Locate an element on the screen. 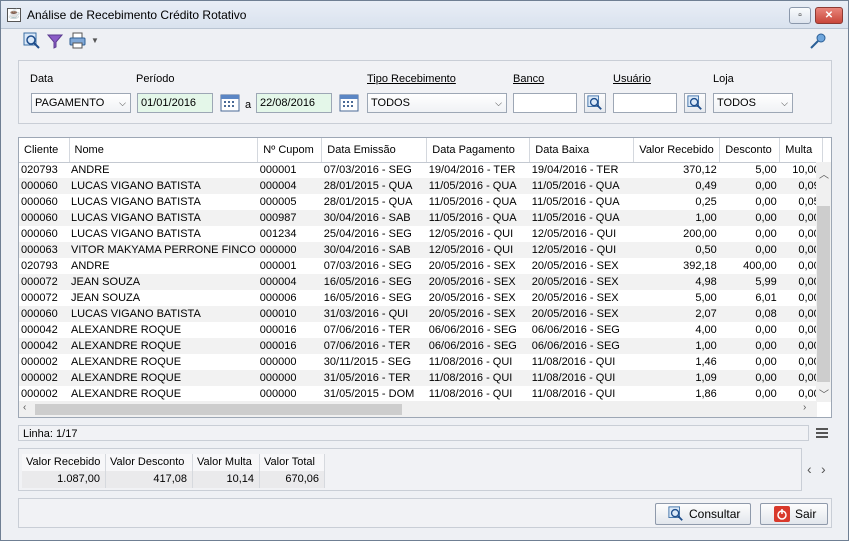  loja-select: TODOS ⌵ is located at coordinates (753, 103).